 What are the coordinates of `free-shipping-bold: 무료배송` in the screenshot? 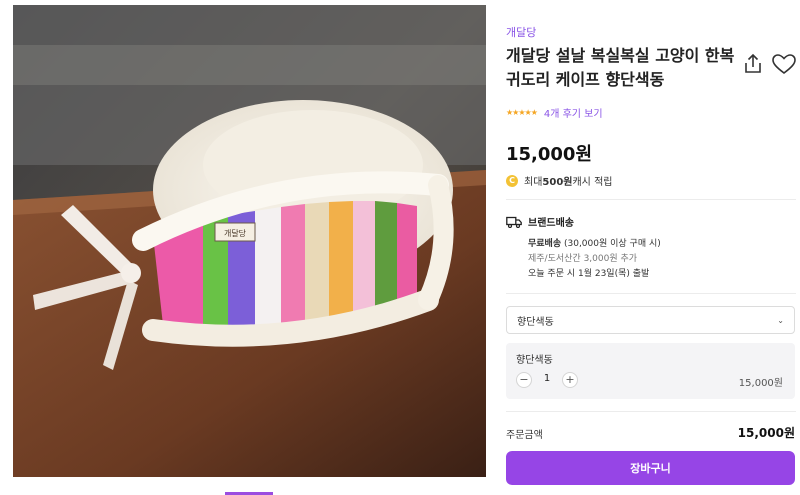 It's located at (545, 244).